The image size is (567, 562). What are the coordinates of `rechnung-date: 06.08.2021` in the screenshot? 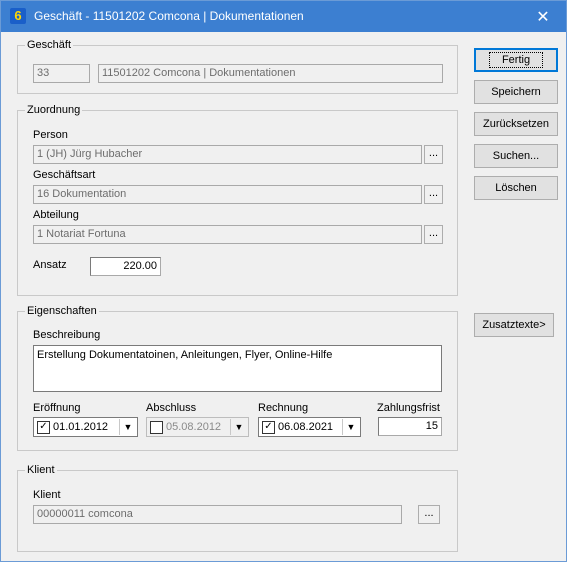 It's located at (306, 427).